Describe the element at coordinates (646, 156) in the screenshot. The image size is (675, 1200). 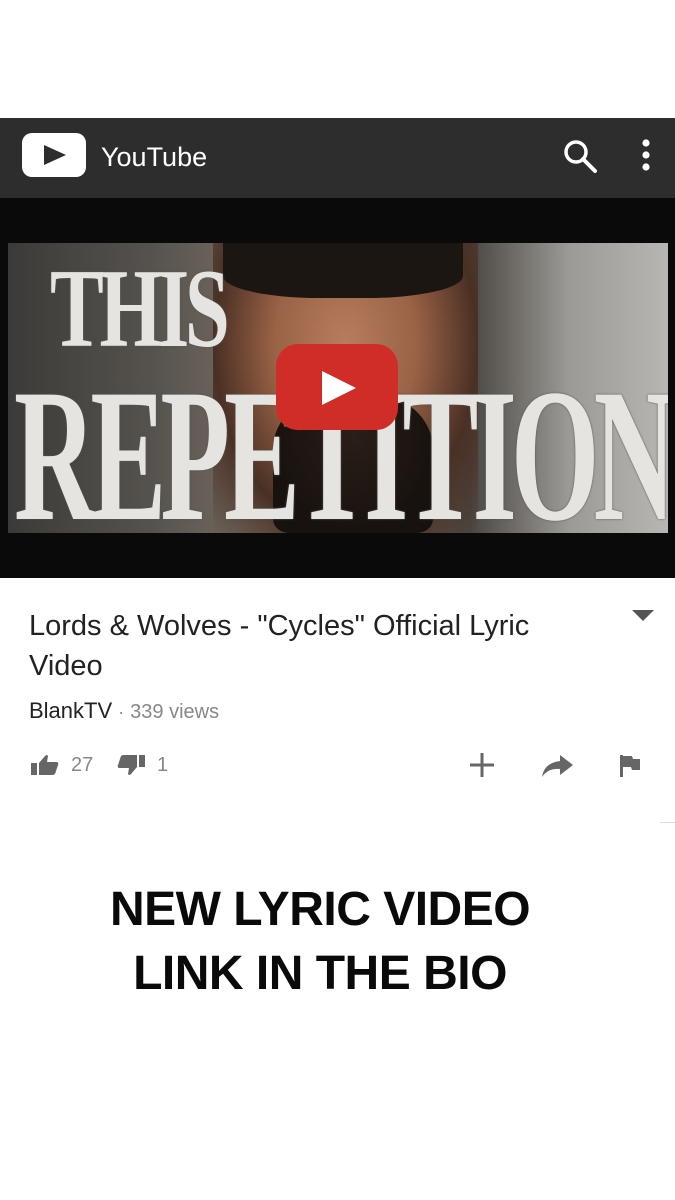
I see `more-vert-icon` at that location.